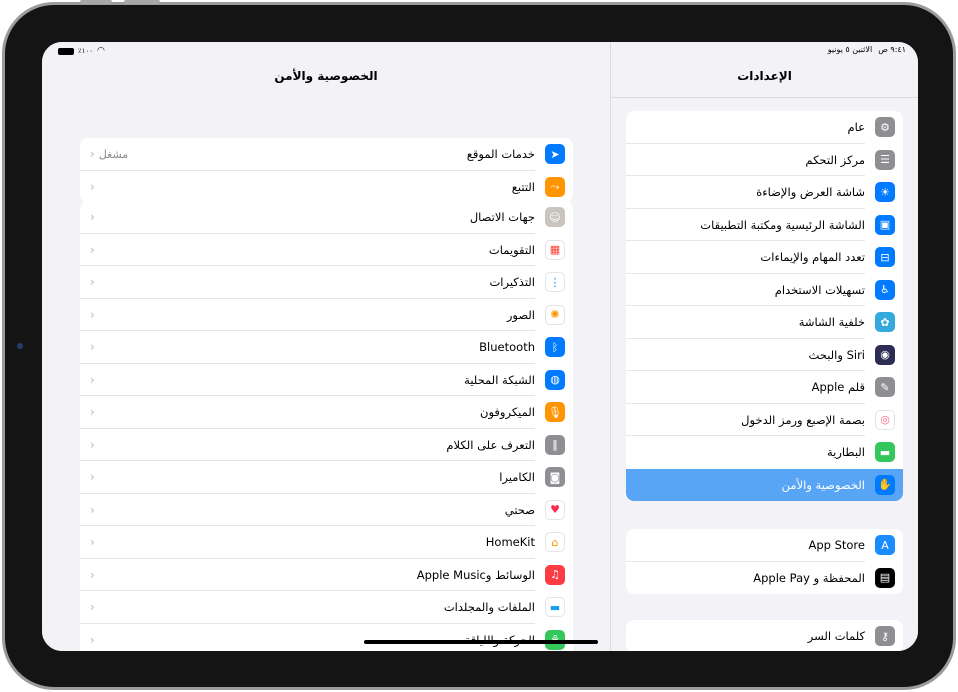 This screenshot has height=692, width=958. Describe the element at coordinates (782, 224) in the screenshot. I see `item-label: الشاشة الرئيسية ومكتبة التطبيقات` at that location.